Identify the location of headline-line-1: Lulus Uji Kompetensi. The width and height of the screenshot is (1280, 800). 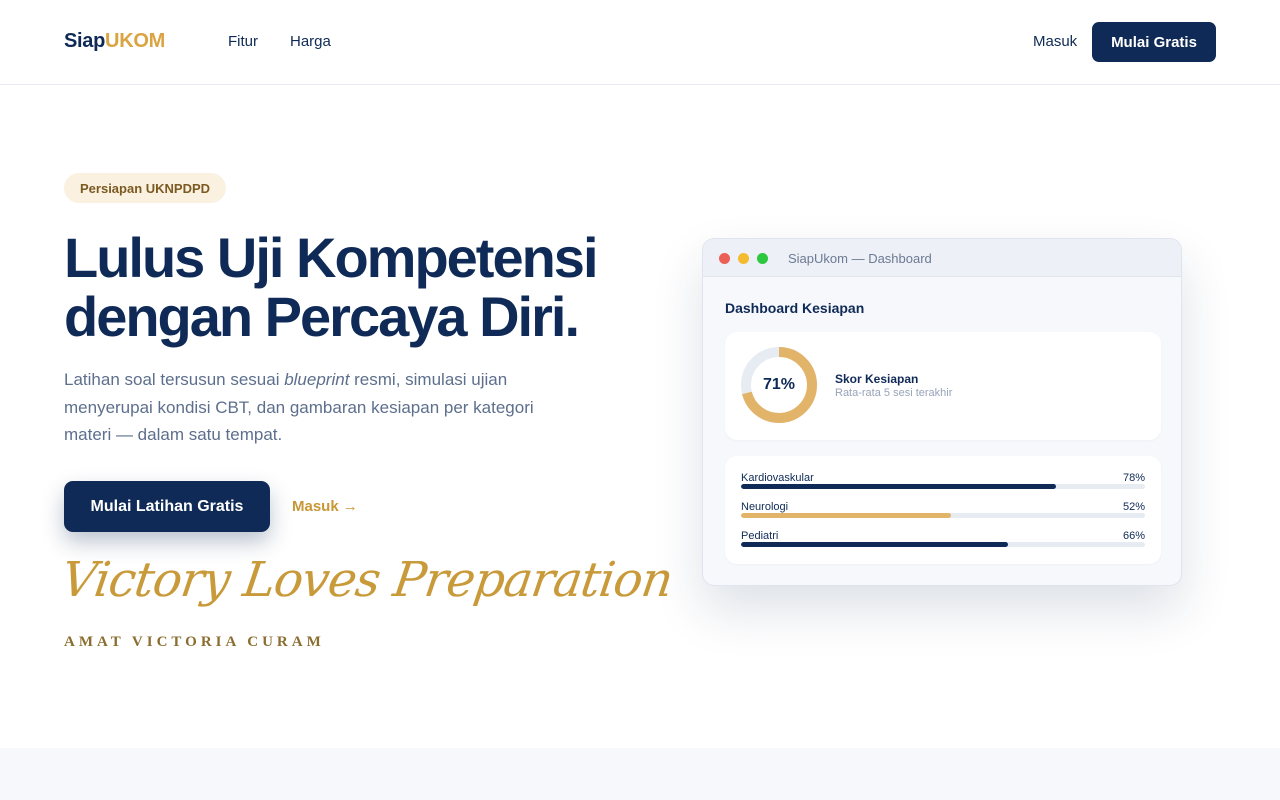
(331, 257).